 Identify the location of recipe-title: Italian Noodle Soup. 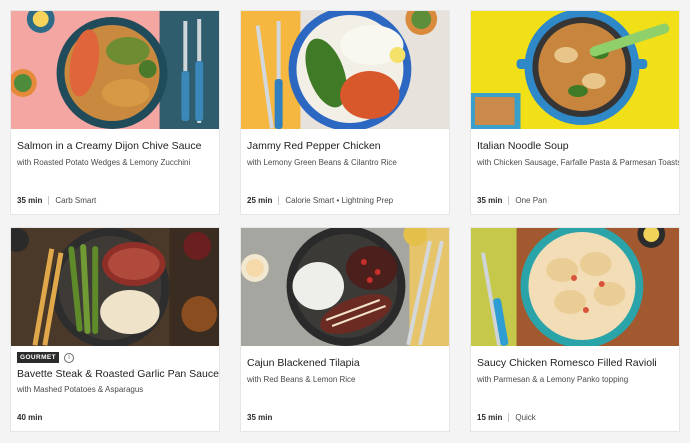
(575, 146).